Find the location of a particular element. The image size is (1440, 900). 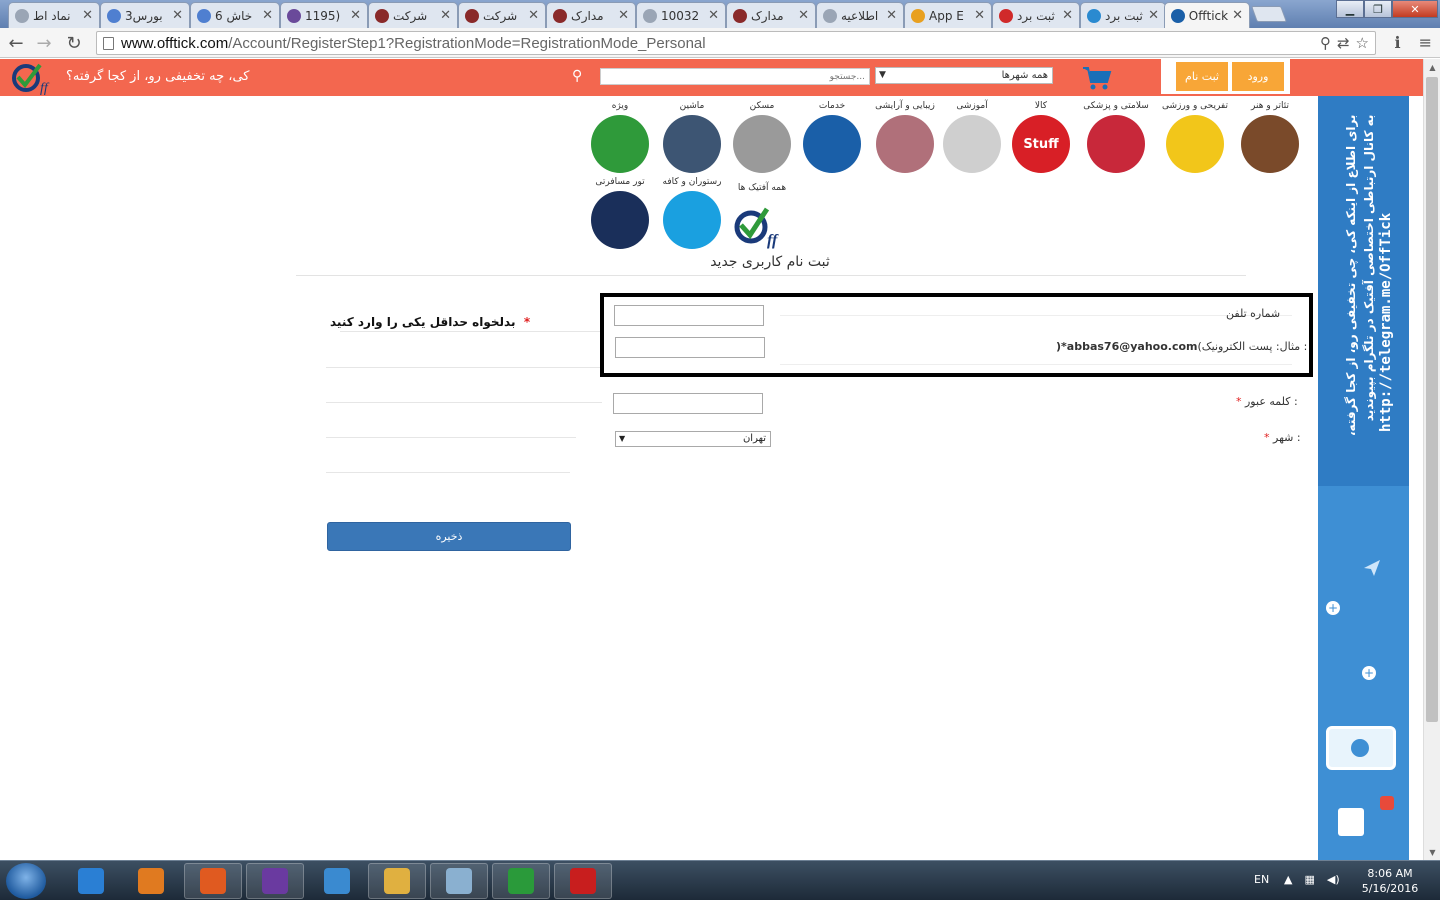

notepad-app-icon is located at coordinates (459, 881).